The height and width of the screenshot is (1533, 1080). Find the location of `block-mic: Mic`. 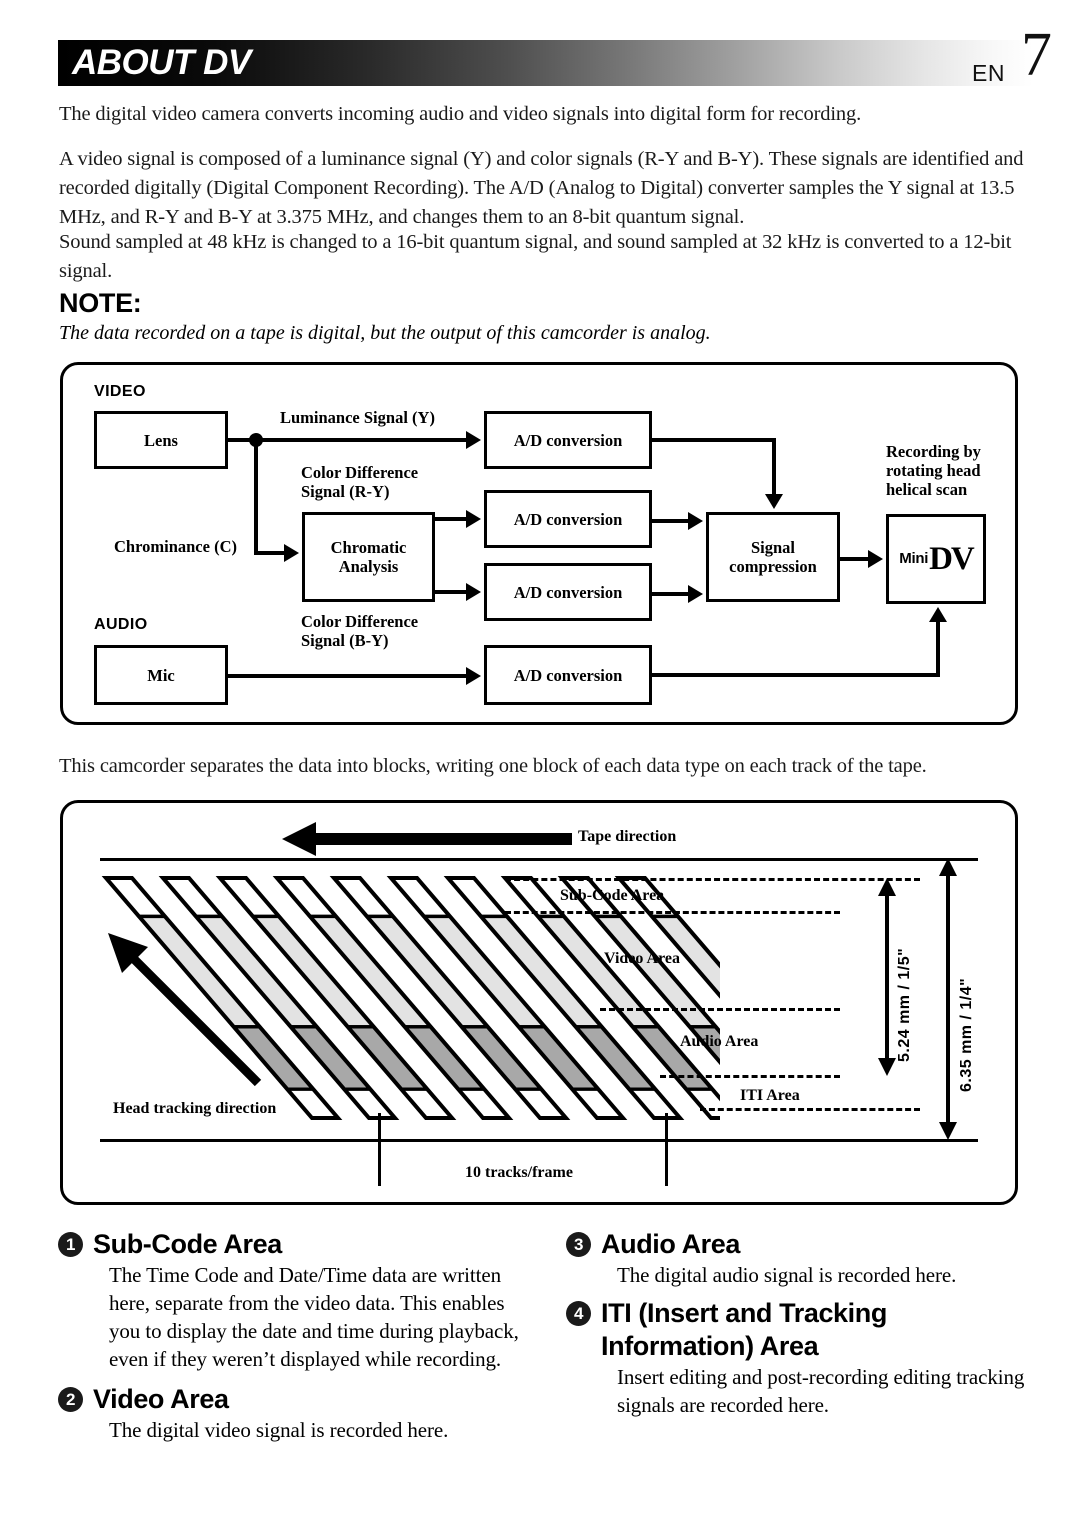

block-mic: Mic is located at coordinates (161, 675).